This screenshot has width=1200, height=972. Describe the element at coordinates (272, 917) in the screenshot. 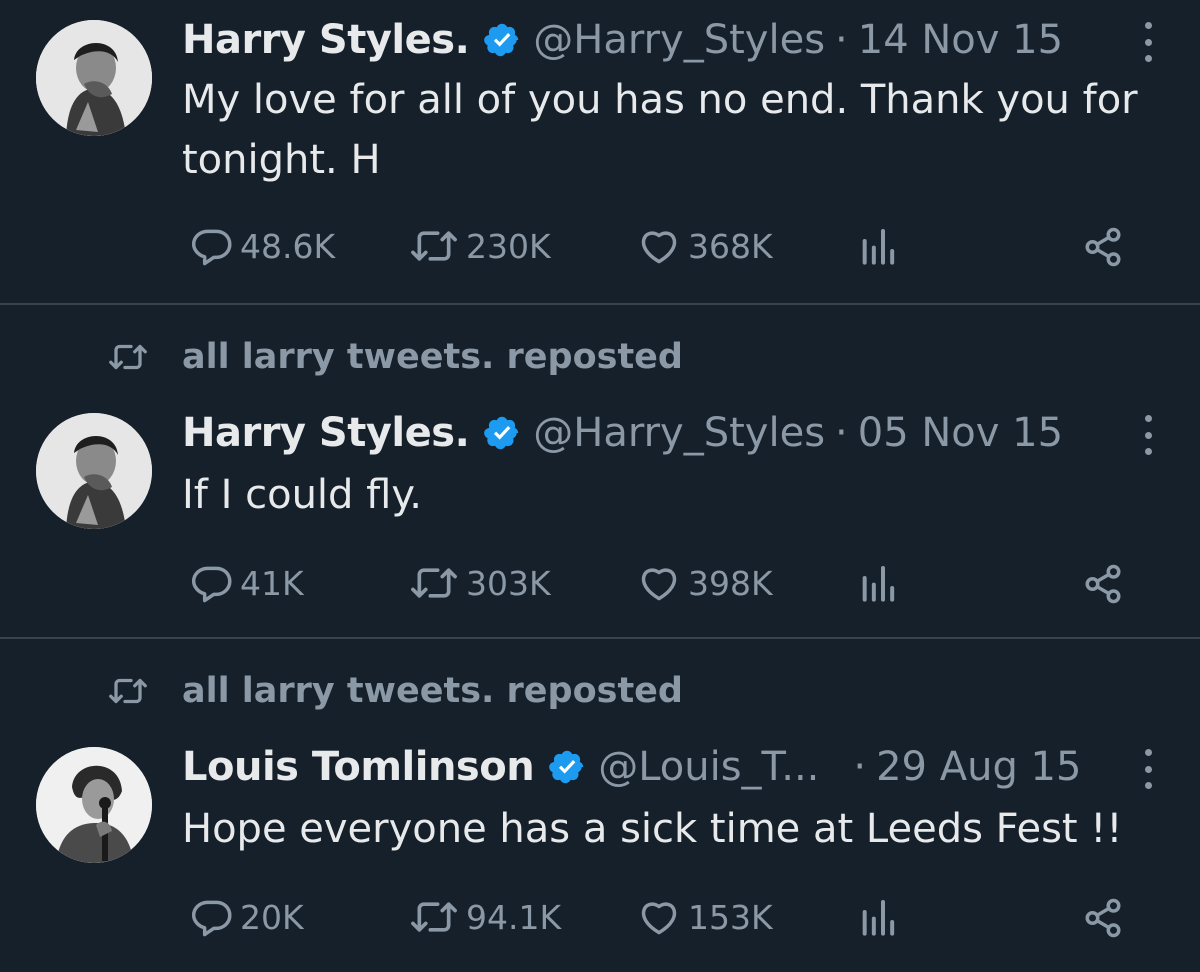

I see `reply-count: 20K` at that location.